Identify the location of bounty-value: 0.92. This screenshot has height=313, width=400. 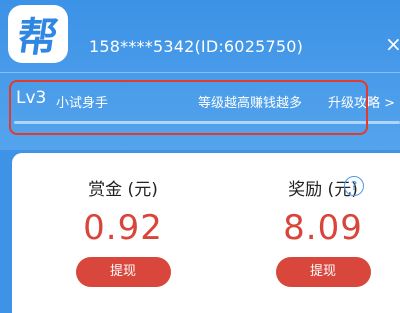
(123, 228).